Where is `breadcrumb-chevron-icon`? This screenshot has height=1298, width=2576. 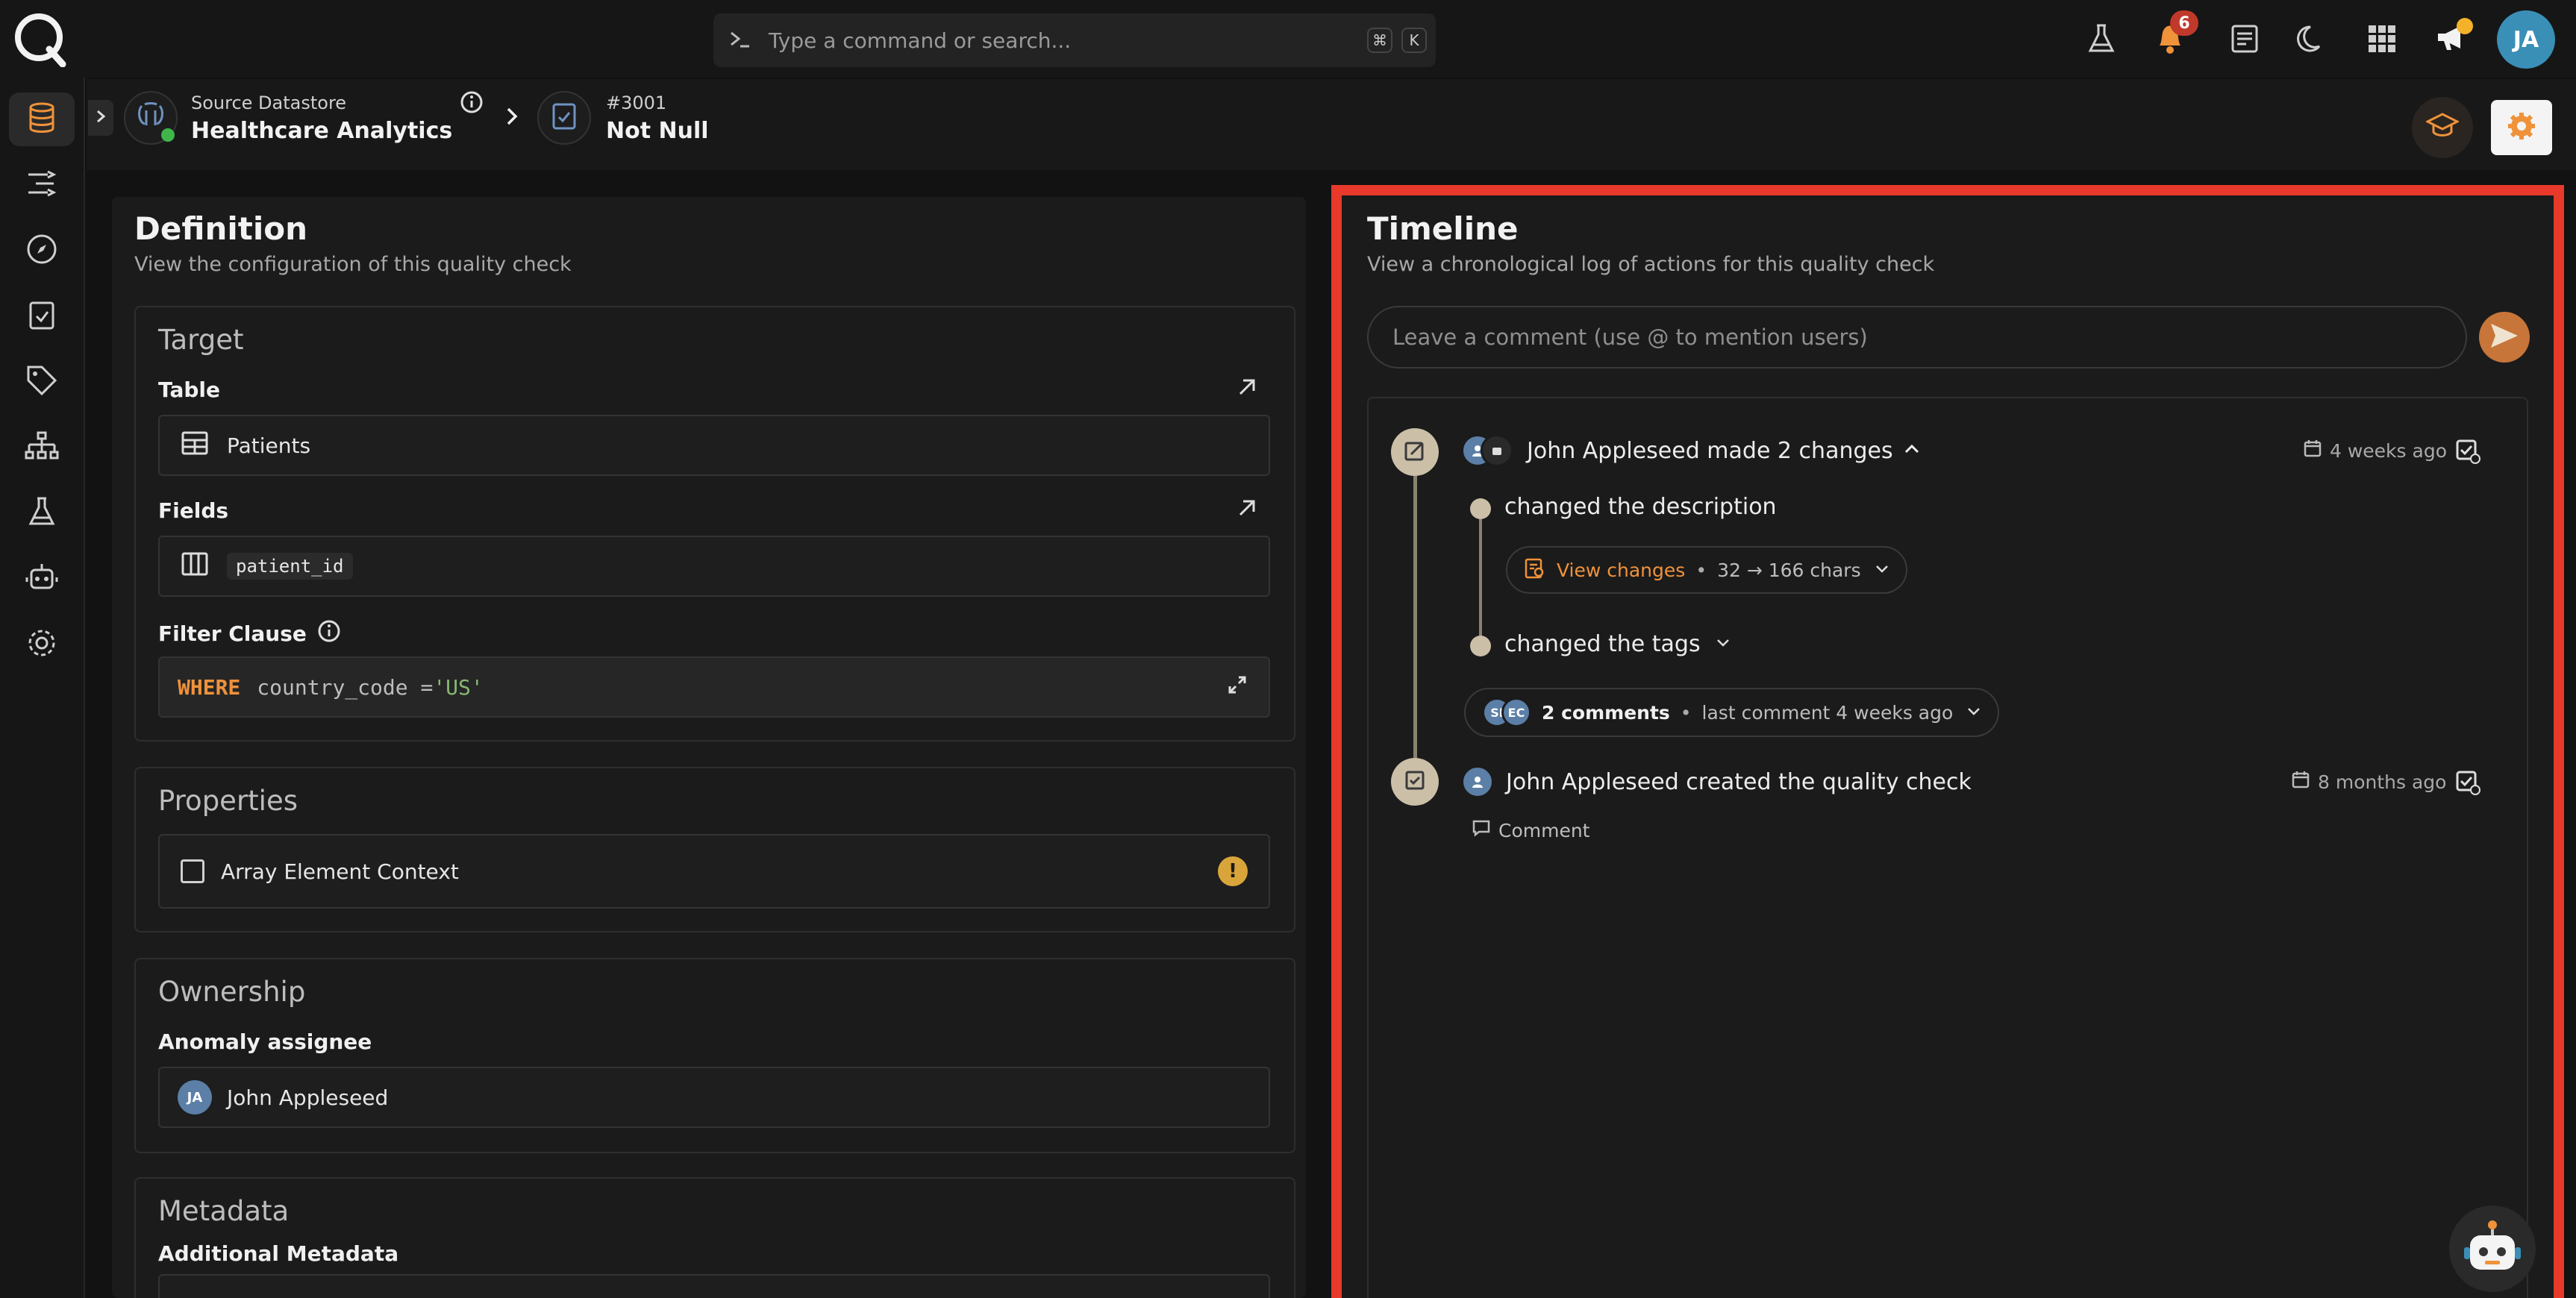 breadcrumb-chevron-icon is located at coordinates (511, 118).